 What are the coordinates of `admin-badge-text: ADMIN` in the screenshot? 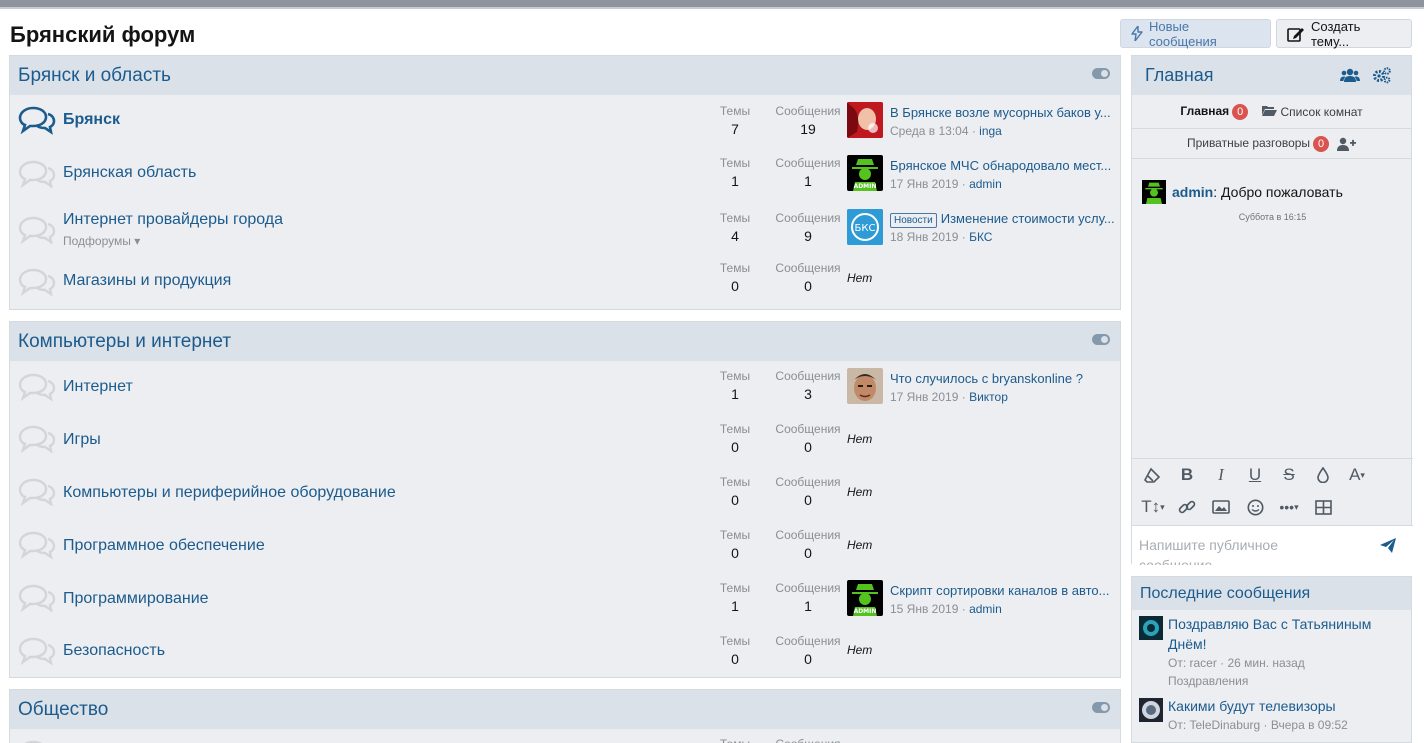 It's located at (865, 186).